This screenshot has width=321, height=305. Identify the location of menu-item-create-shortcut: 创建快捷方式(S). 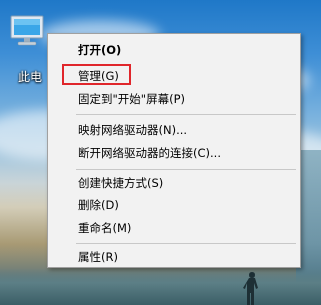
(174, 183).